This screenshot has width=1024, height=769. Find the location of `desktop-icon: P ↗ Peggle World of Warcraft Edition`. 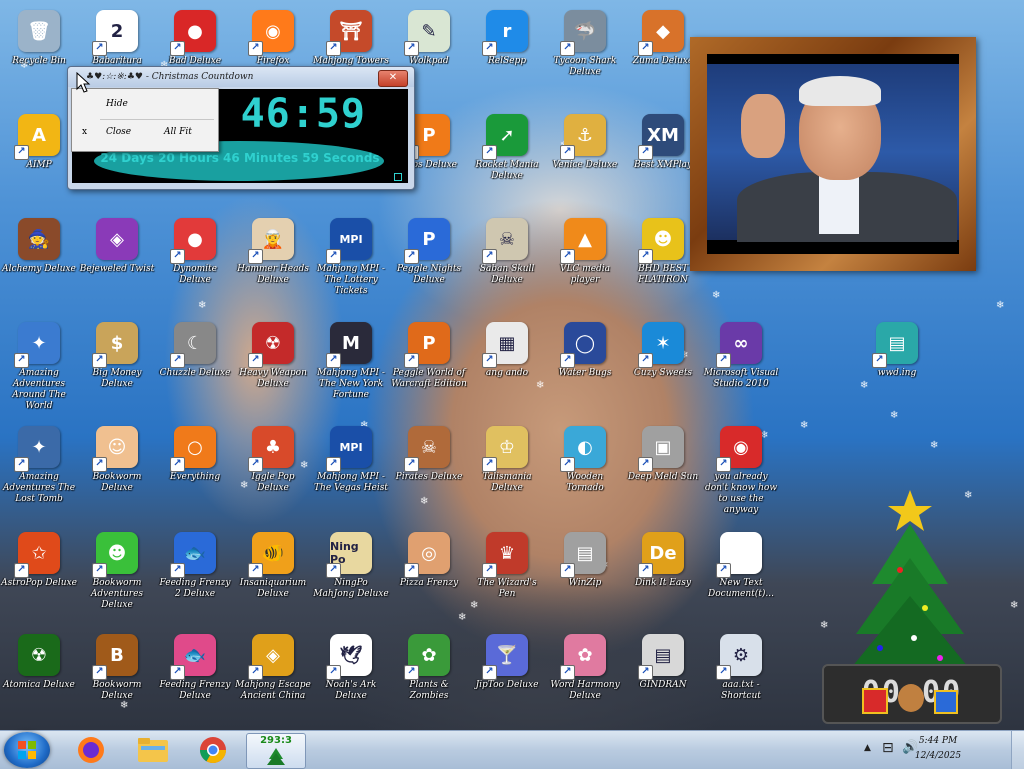

desktop-icon: P ↗ Peggle World of Warcraft Edition is located at coordinates (429, 364).